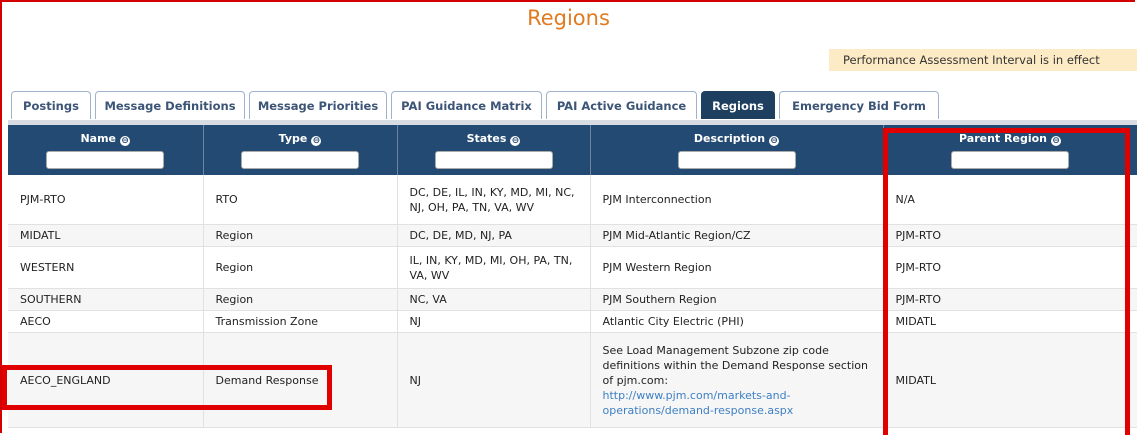  What do you see at coordinates (737, 299) in the screenshot?
I see `cell-description: PJM Southern Region` at bounding box center [737, 299].